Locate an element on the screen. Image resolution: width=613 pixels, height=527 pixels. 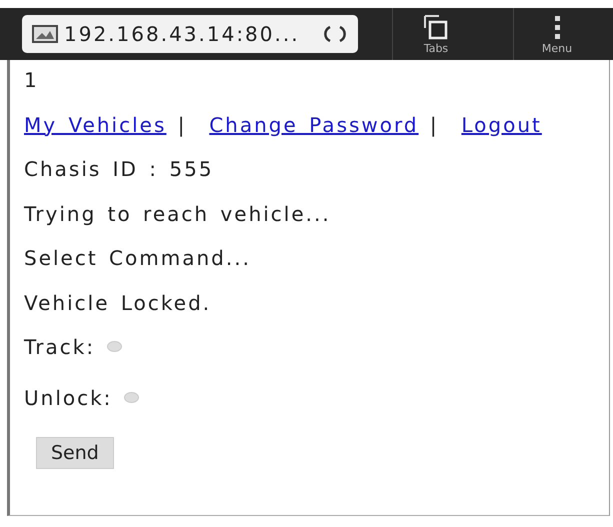
status-text: Chasis ID : 555 is located at coordinates (119, 170).